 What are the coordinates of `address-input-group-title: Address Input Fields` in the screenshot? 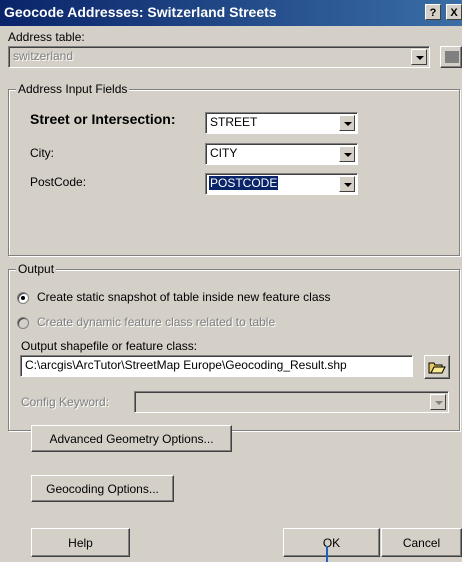 It's located at (73, 89).